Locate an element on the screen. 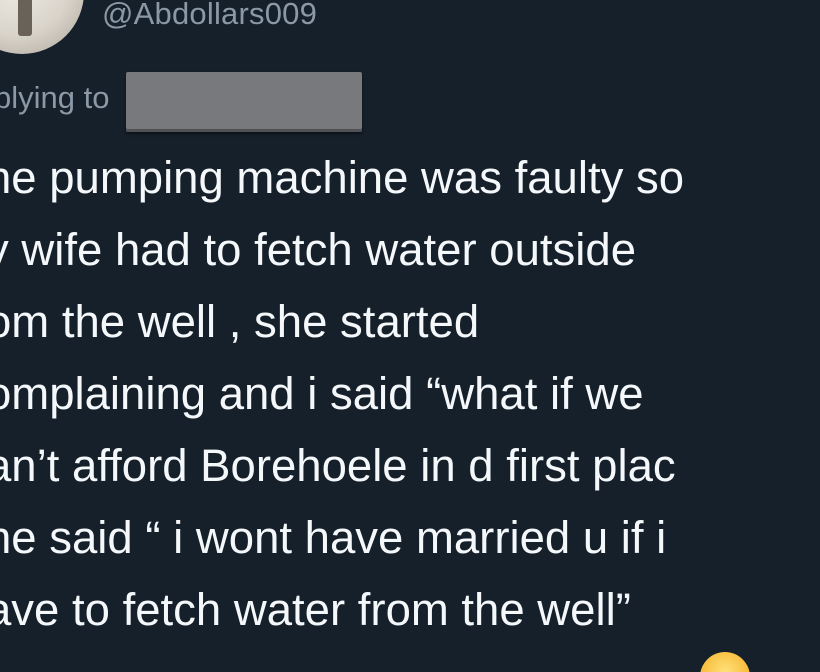  tweet-text-line: y wife had to fetch water outside is located at coordinates (318, 249).